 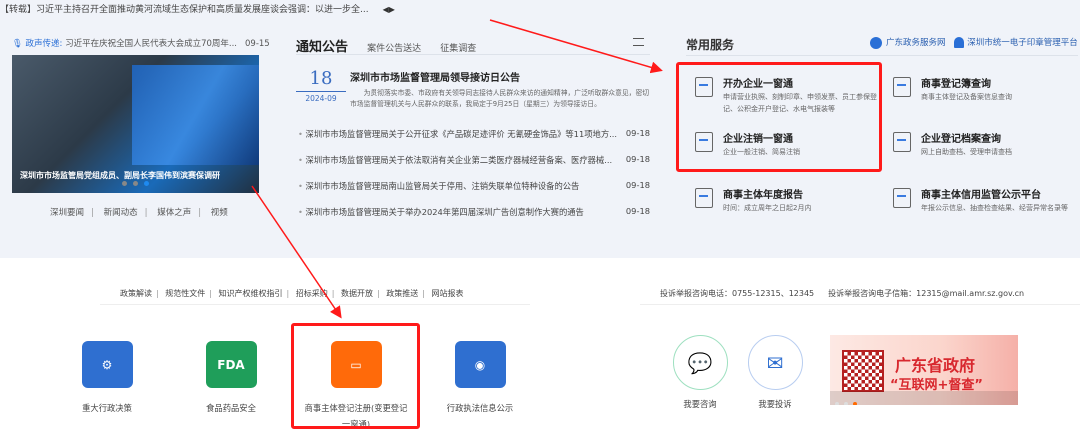 I want to click on list-item: 深圳市市场监督管理局南山监管局关于停用、注销失联单位特种设备的公告09-18, so click(x=474, y=193).